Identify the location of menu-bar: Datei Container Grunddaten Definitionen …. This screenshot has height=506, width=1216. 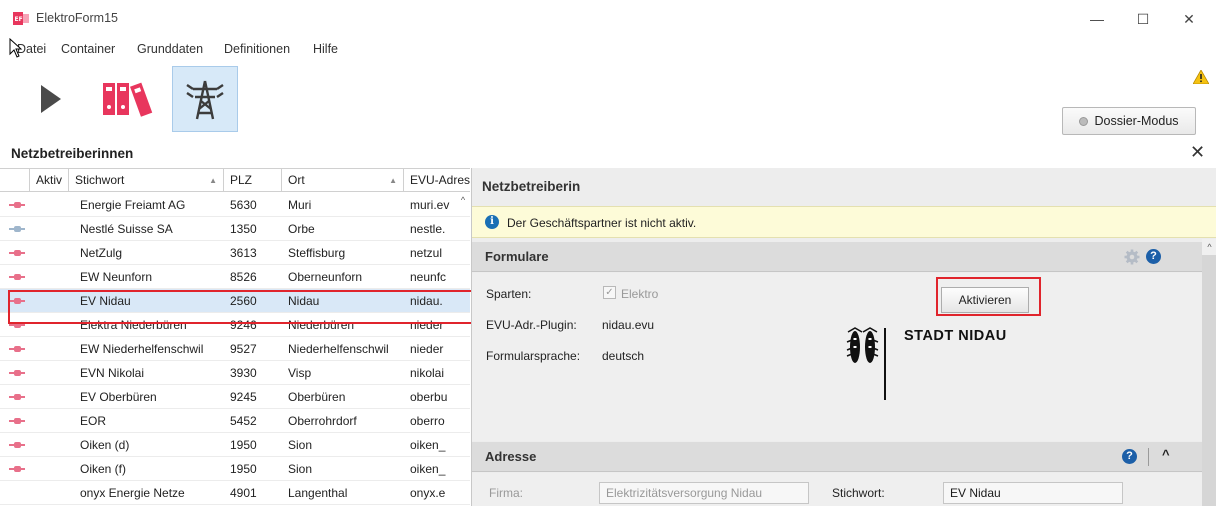
(300, 50).